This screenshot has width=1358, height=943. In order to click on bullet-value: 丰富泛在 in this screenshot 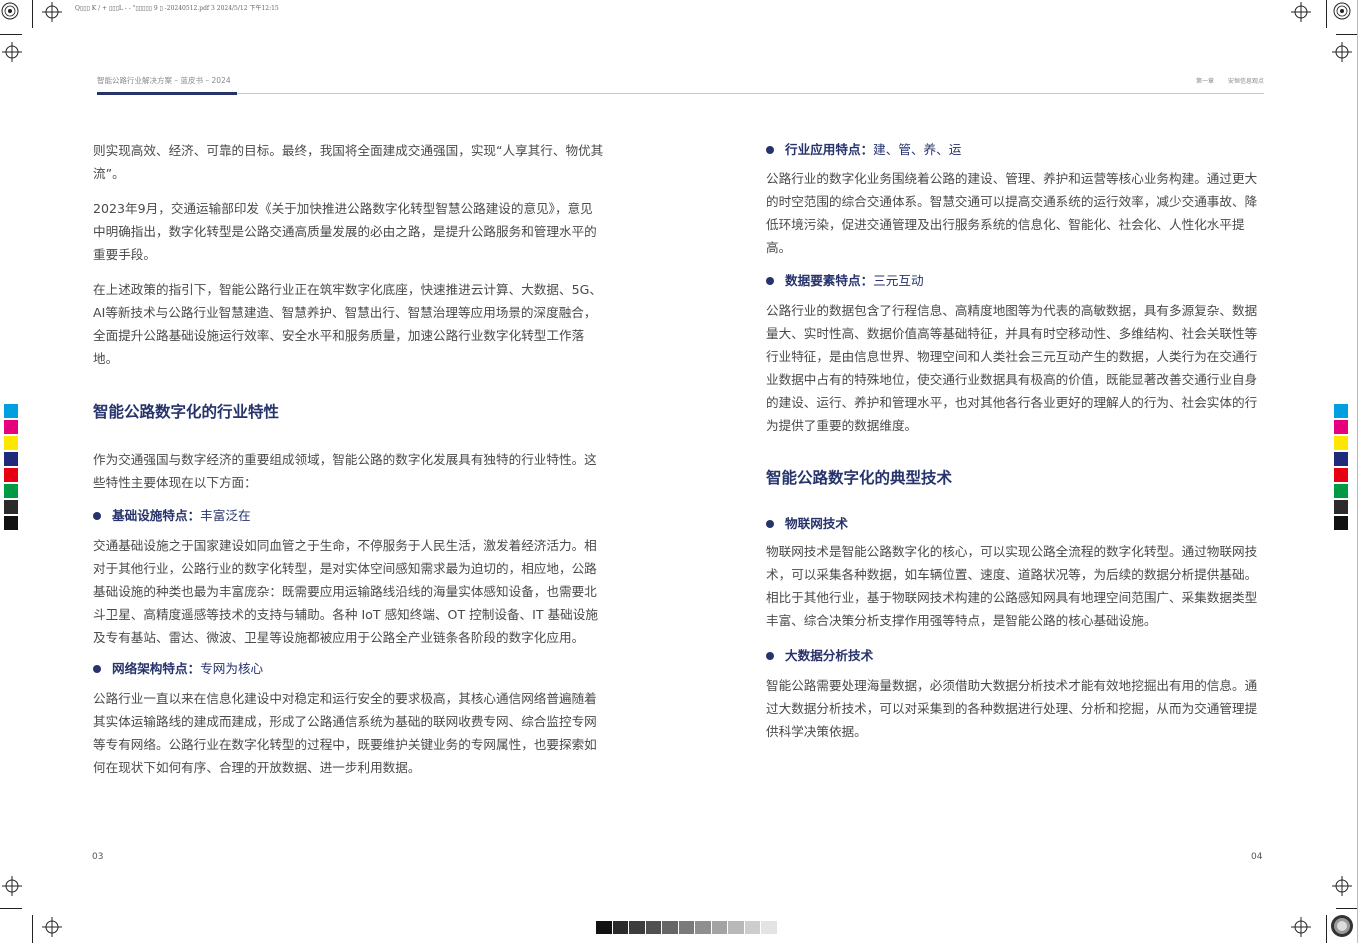, I will do `click(225, 515)`.